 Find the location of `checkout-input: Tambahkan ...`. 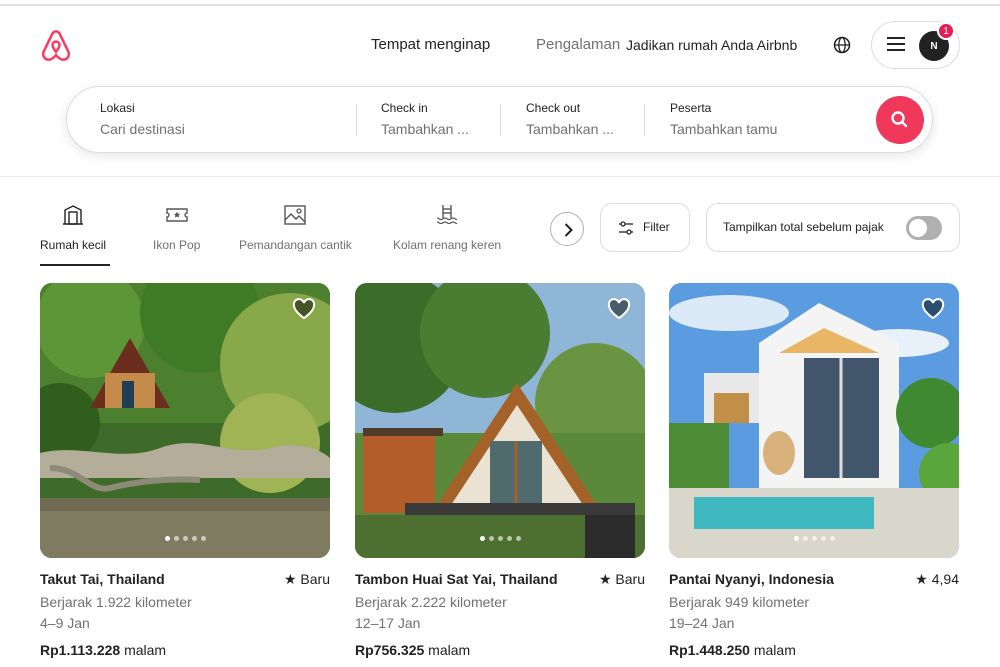

checkout-input: Tambahkan ... is located at coordinates (570, 129).